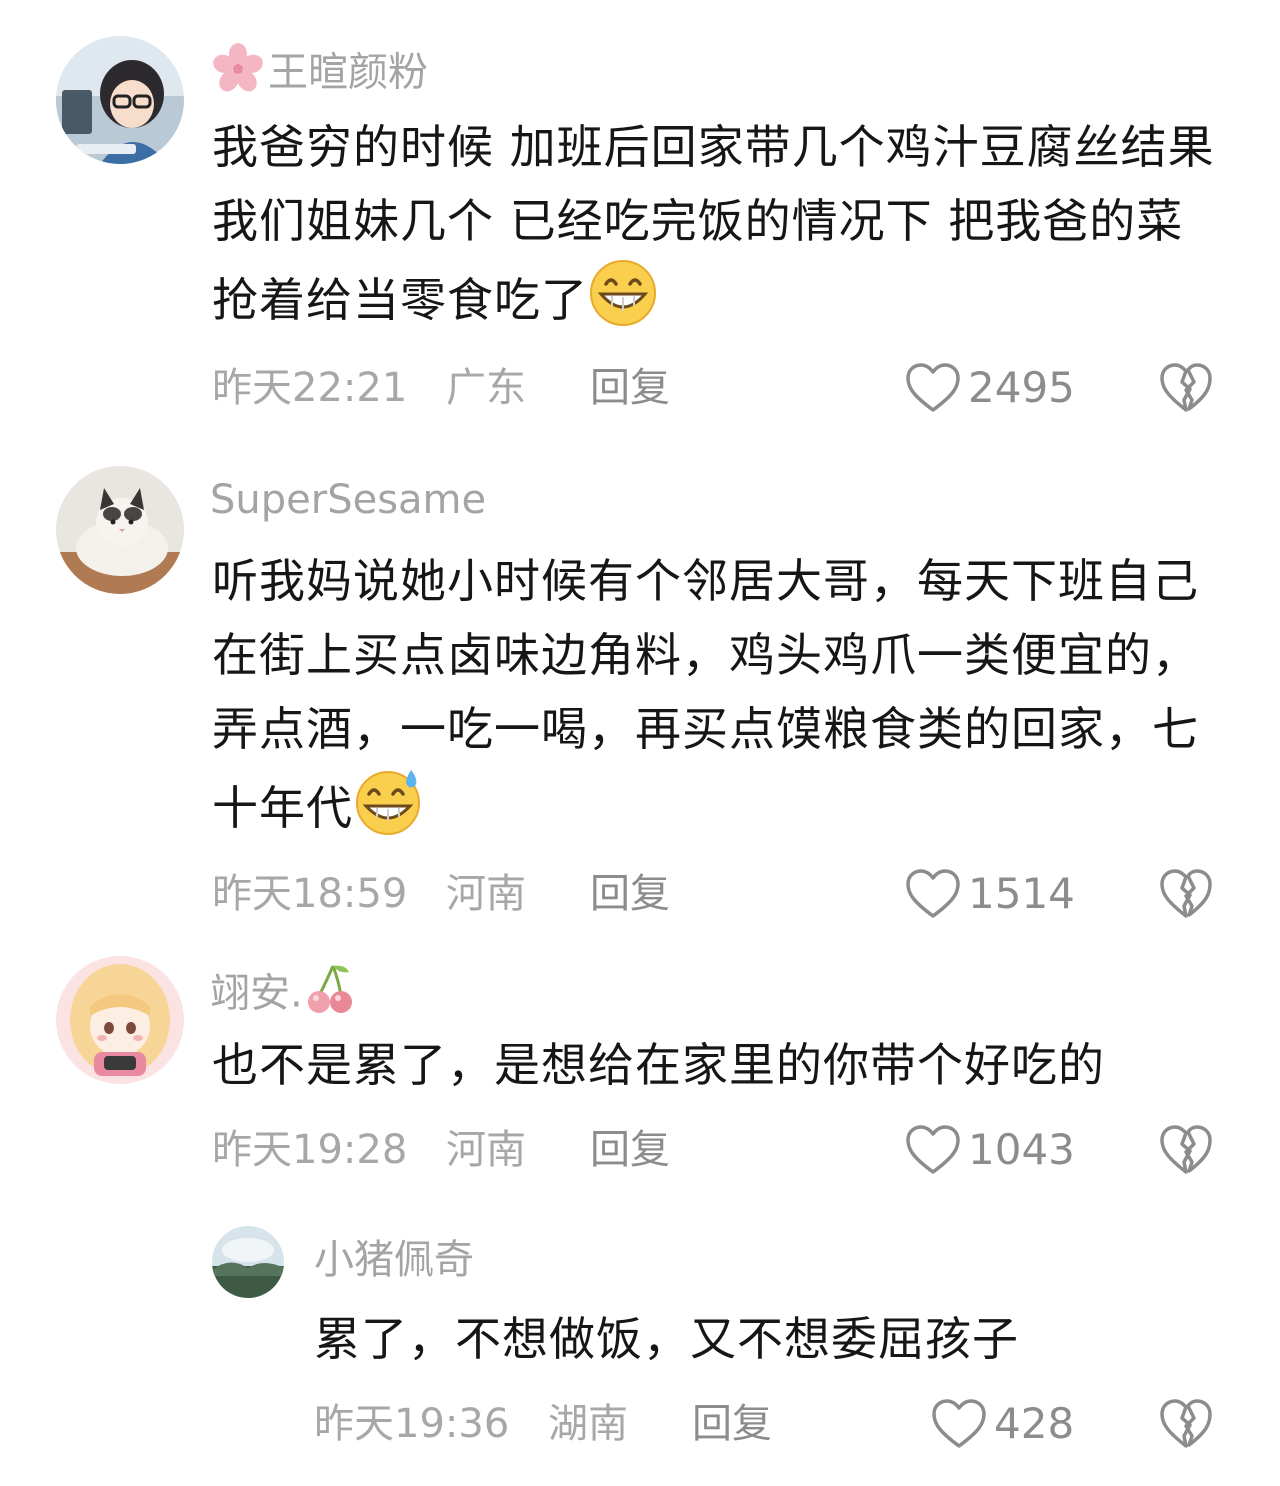 This screenshot has height=1486, width=1280. What do you see at coordinates (588, 1424) in the screenshot?
I see `comment-location: 湖南` at bounding box center [588, 1424].